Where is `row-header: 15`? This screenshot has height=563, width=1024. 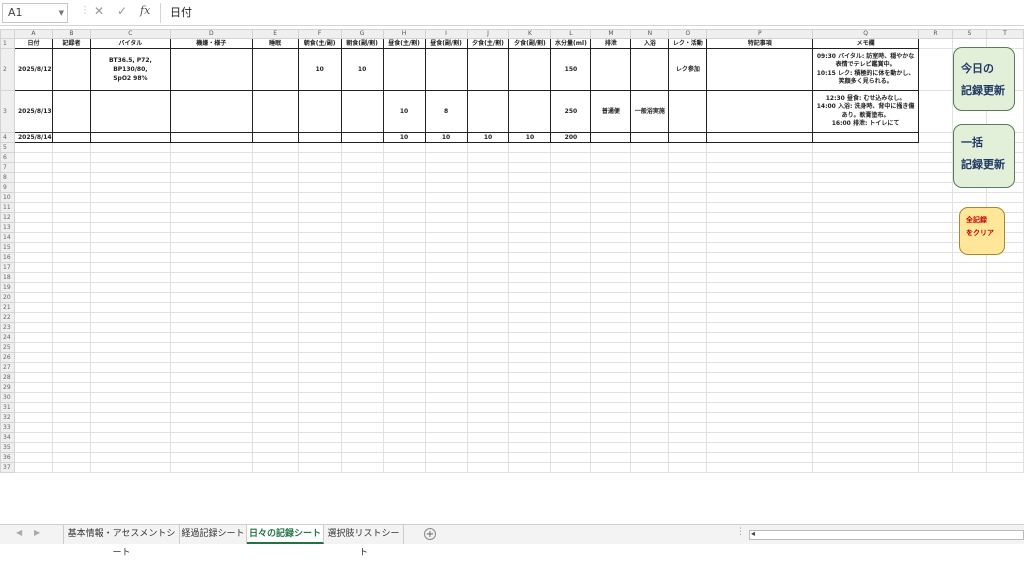 row-header: 15 is located at coordinates (7, 247).